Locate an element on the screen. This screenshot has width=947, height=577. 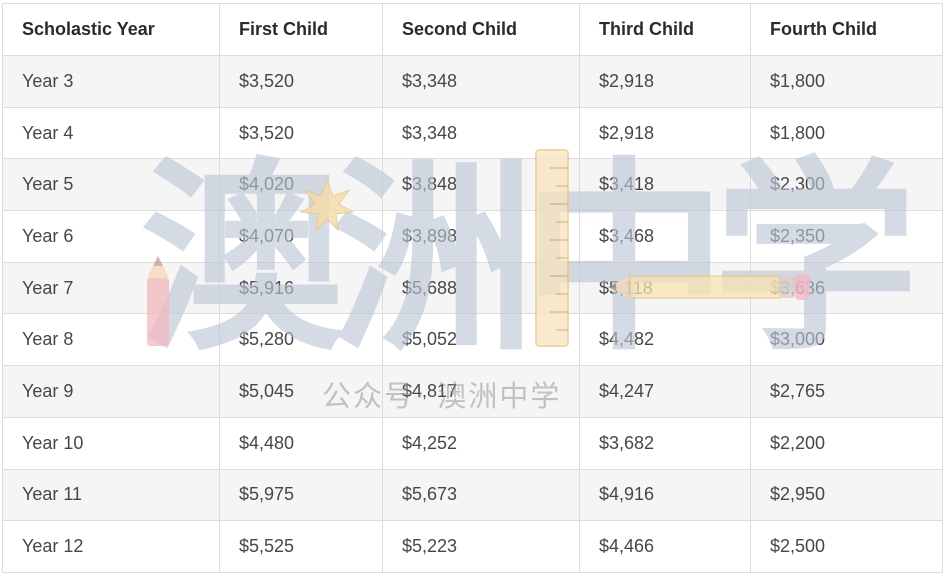
table-row: Year 11 $5,975 $5,673 $4,916 $2,950 is located at coordinates (472, 495).